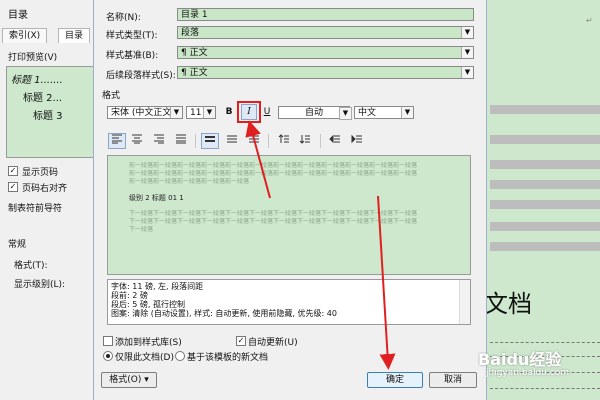  Describe the element at coordinates (228, 358) in the screenshot. I see `new-docs-template-label: 基于该模板的新文档` at that location.